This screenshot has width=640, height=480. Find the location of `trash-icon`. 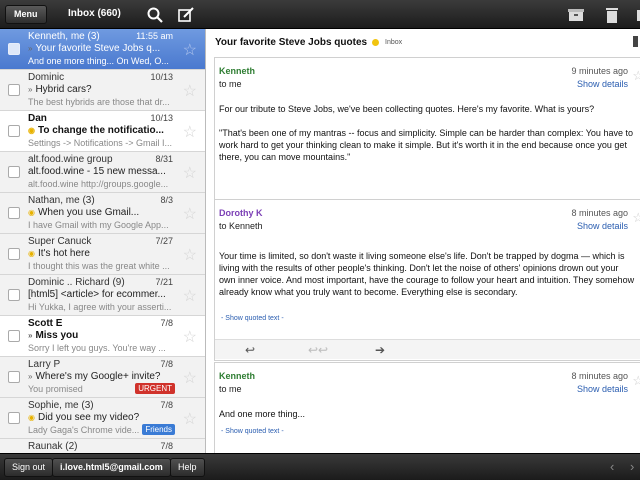

trash-icon is located at coordinates (612, 15).